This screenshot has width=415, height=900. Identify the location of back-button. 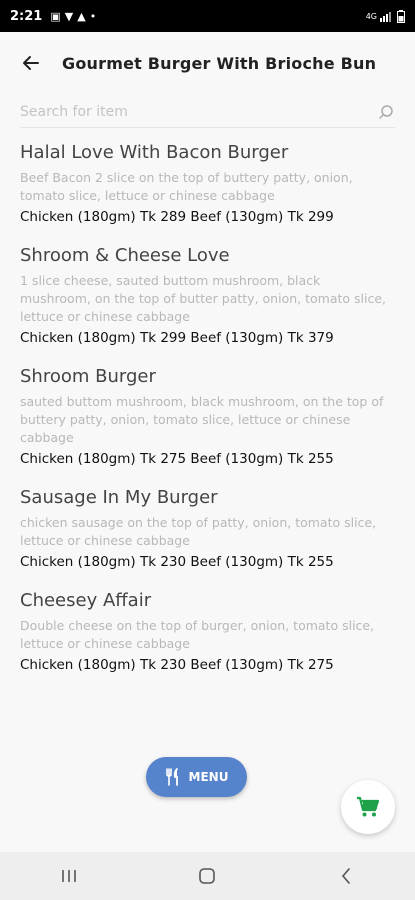
(31, 63).